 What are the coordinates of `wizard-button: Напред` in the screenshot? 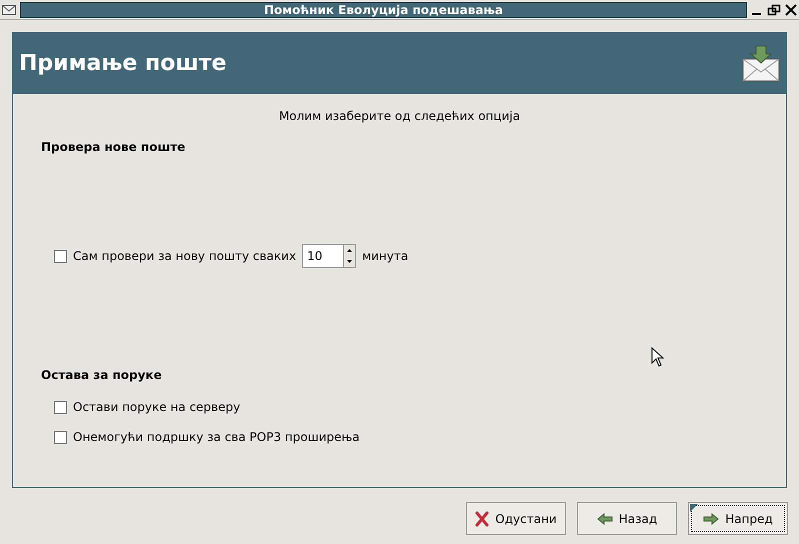 It's located at (738, 518).